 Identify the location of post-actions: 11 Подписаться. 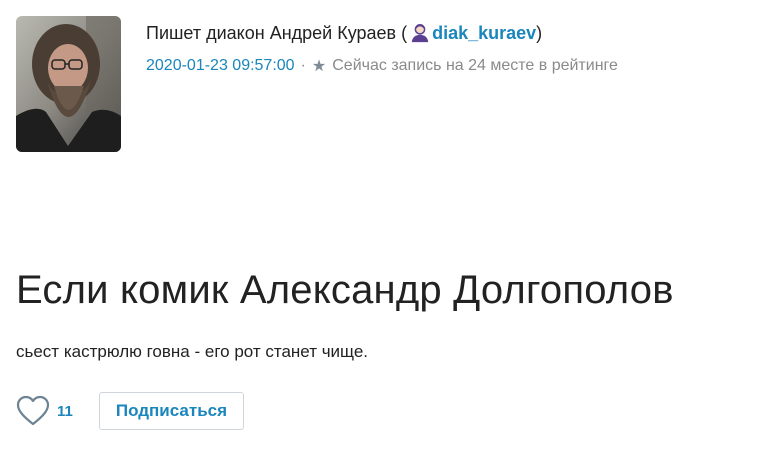
(130, 411).